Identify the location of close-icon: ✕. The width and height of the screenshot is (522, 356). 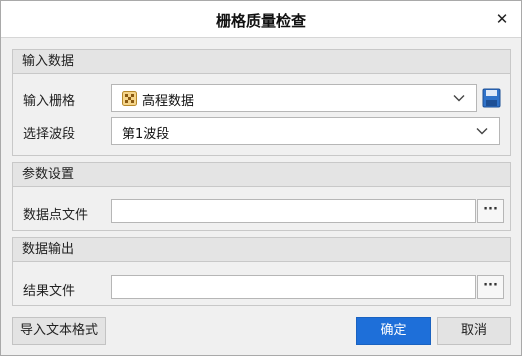
(502, 19).